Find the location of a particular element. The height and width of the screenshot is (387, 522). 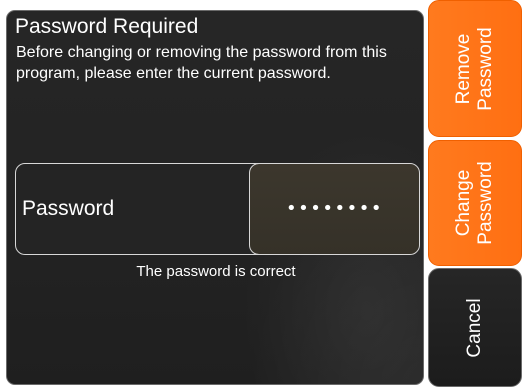

password-field: •••••••• is located at coordinates (334, 209).